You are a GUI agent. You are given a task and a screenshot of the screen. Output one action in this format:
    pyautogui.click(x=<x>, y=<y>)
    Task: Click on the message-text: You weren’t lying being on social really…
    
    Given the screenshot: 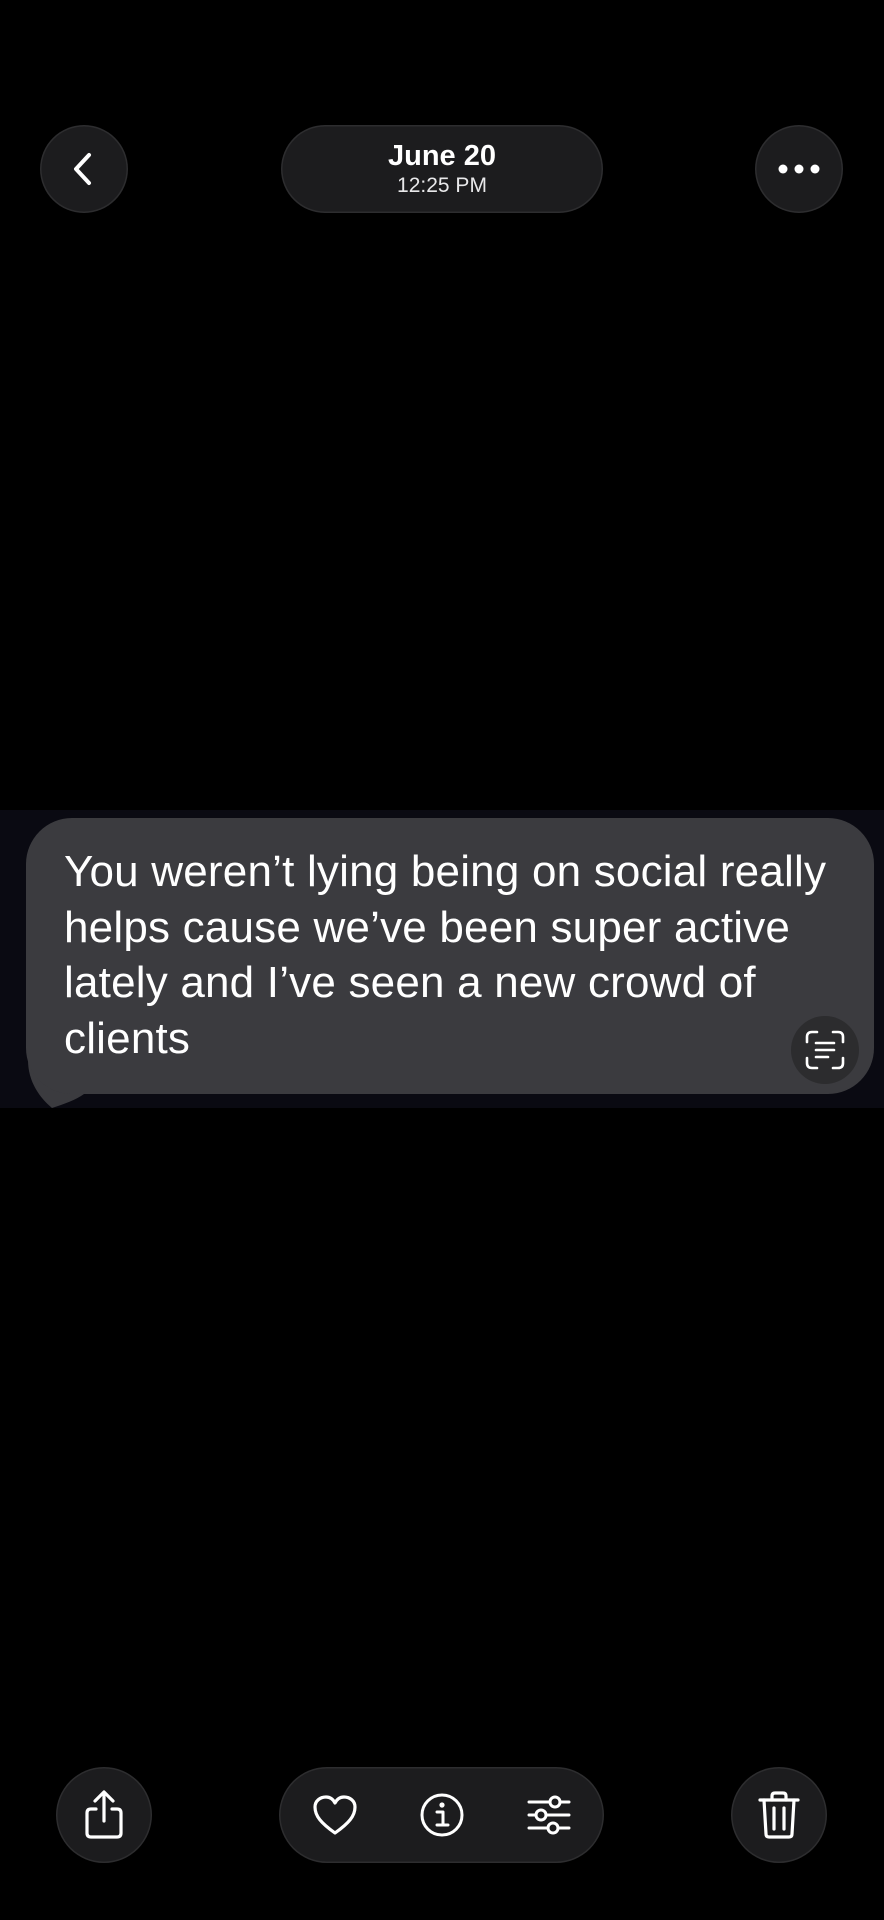 What is the action you would take?
    pyautogui.click(x=445, y=955)
    